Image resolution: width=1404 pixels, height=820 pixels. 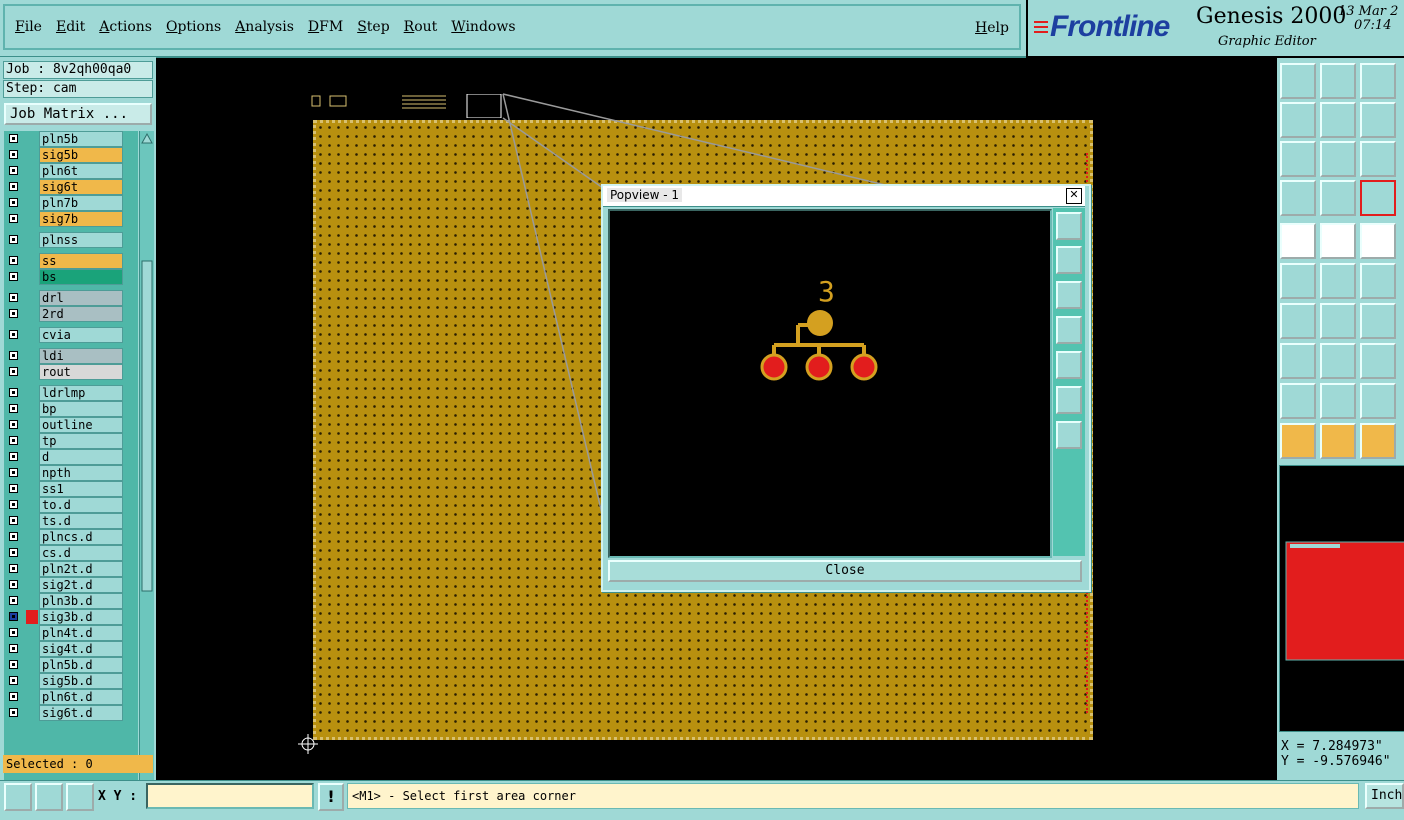 What do you see at coordinates (1338, 198) in the screenshot?
I see `pad-icon` at bounding box center [1338, 198].